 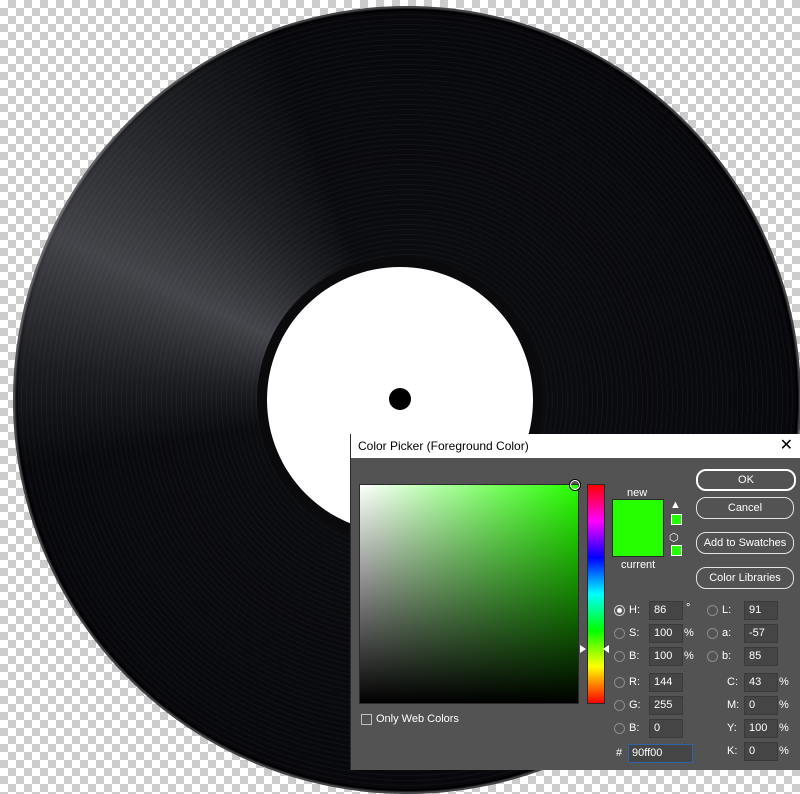 I want to click on only-web-colors-checkbox, so click(x=366, y=719).